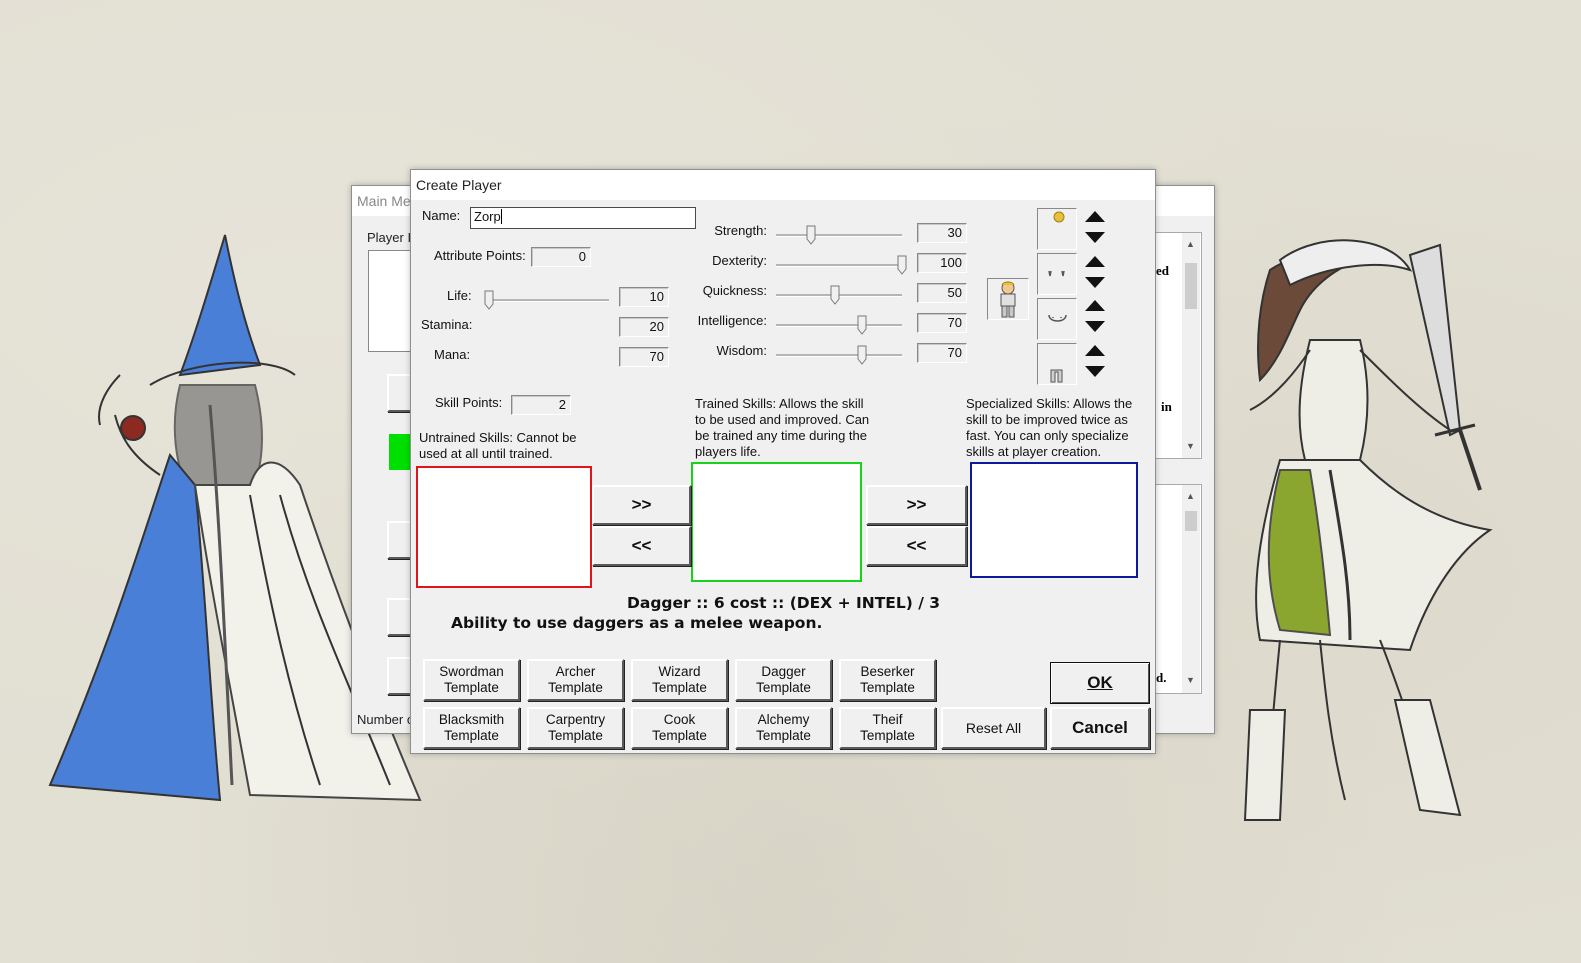 The height and width of the screenshot is (963, 1581). Describe the element at coordinates (644, 357) in the screenshot. I see `mana-field: 70` at that location.